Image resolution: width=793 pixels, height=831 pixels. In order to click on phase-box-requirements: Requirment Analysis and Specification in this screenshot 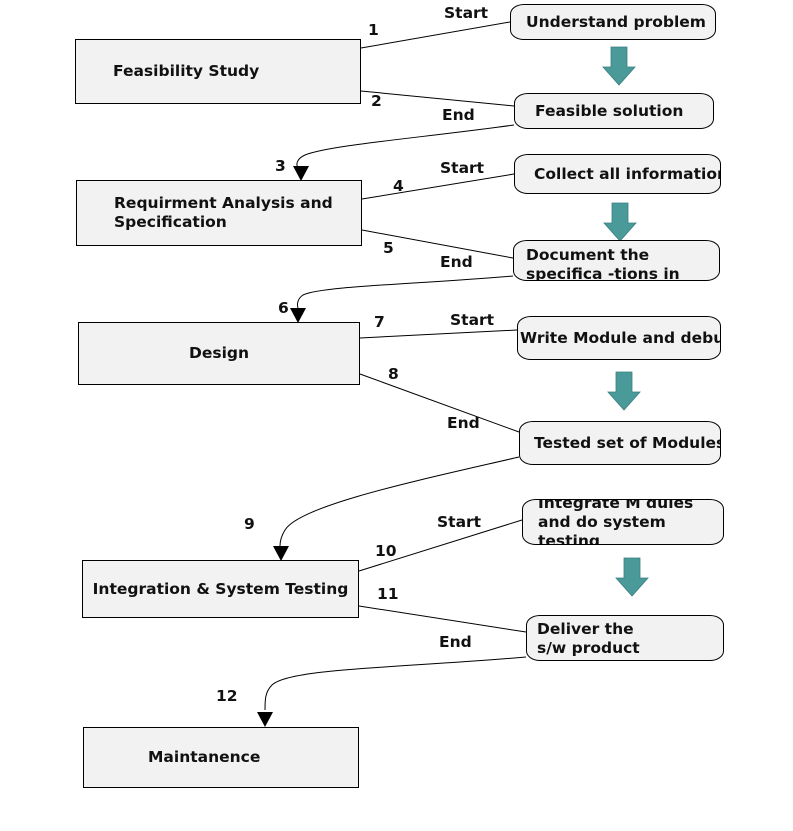, I will do `click(219, 213)`.